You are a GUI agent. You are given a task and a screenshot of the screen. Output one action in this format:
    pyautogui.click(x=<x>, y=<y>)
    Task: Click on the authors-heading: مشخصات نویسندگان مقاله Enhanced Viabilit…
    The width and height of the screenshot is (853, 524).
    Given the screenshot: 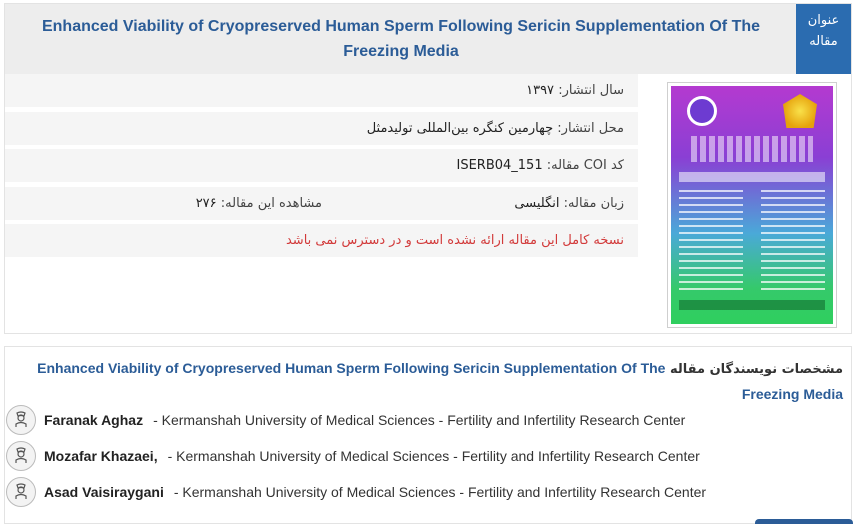 What is the action you would take?
    pyautogui.click(x=427, y=382)
    